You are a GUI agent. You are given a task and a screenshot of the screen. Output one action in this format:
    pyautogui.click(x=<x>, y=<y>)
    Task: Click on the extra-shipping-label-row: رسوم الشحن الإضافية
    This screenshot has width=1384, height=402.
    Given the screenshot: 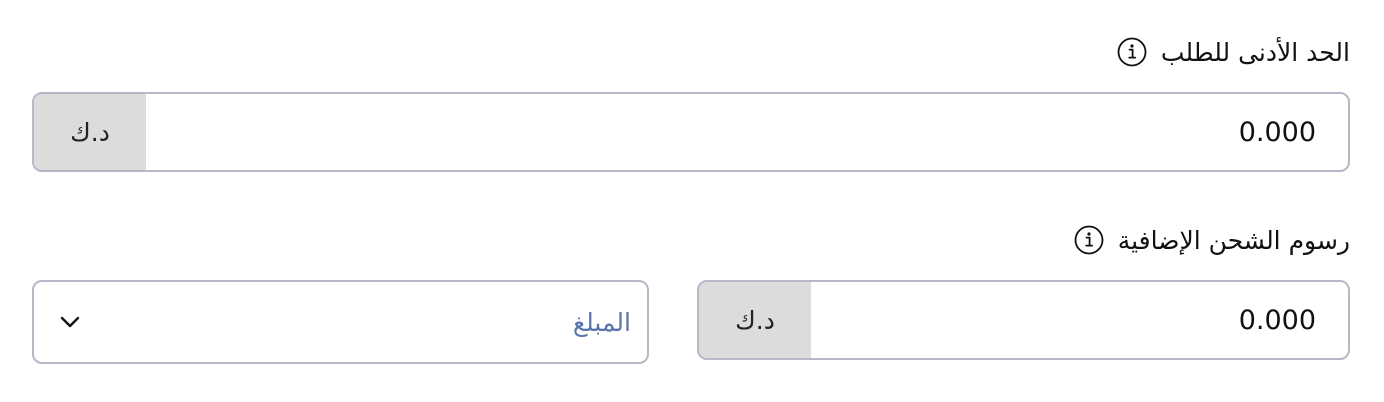 What is the action you would take?
    pyautogui.click(x=1212, y=240)
    